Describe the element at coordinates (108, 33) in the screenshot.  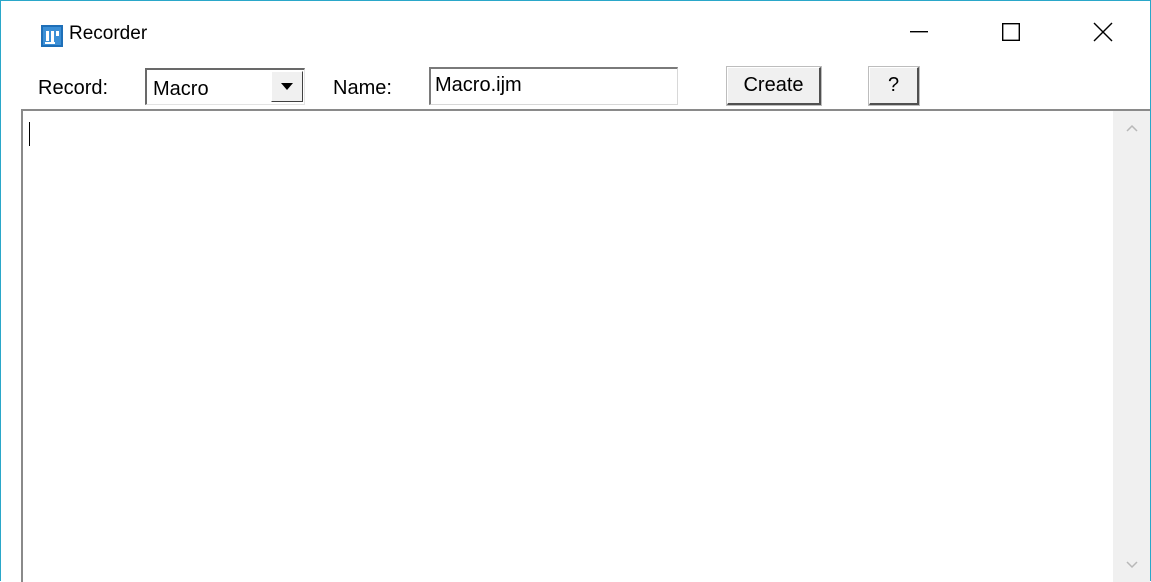
I see `window-title: Recorder` at that location.